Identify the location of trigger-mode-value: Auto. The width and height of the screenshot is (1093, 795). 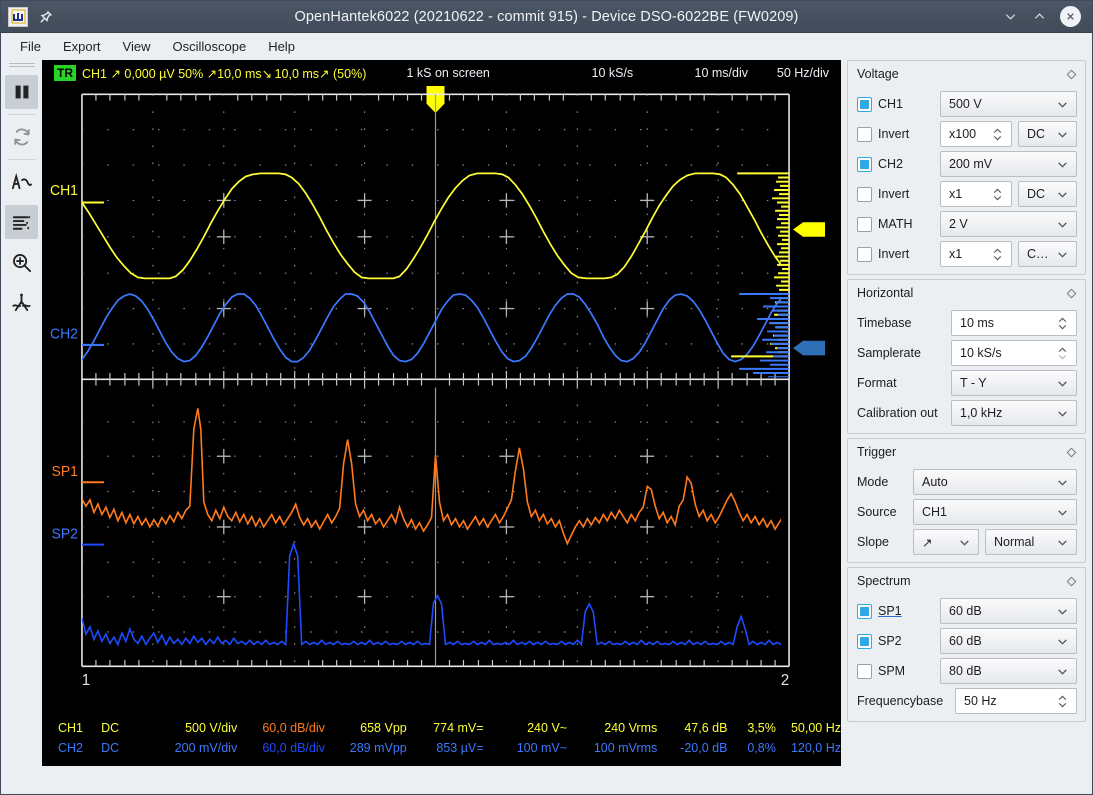
(935, 482).